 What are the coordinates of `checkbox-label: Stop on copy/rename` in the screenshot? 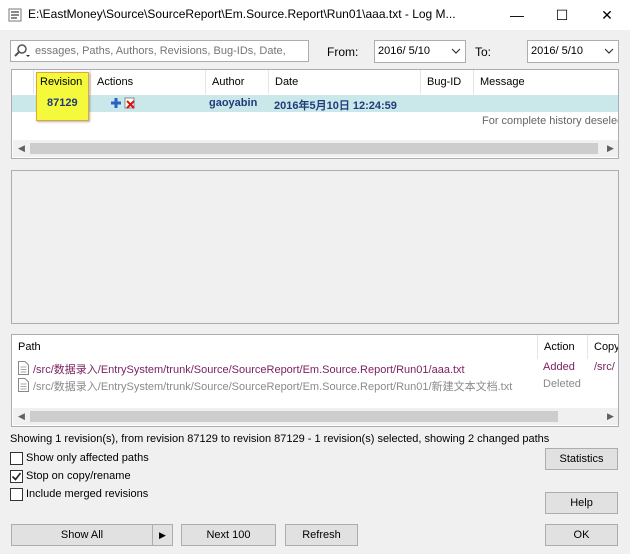 It's located at (78, 476).